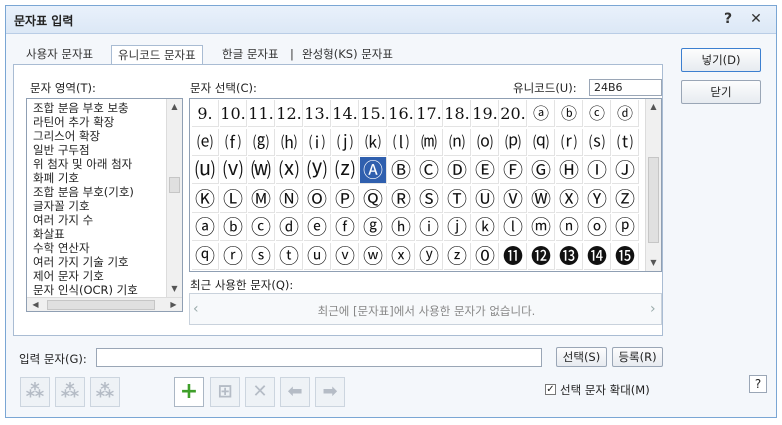  Describe the element at coordinates (261, 113) in the screenshot. I see `character-cell: 11.` at that location.